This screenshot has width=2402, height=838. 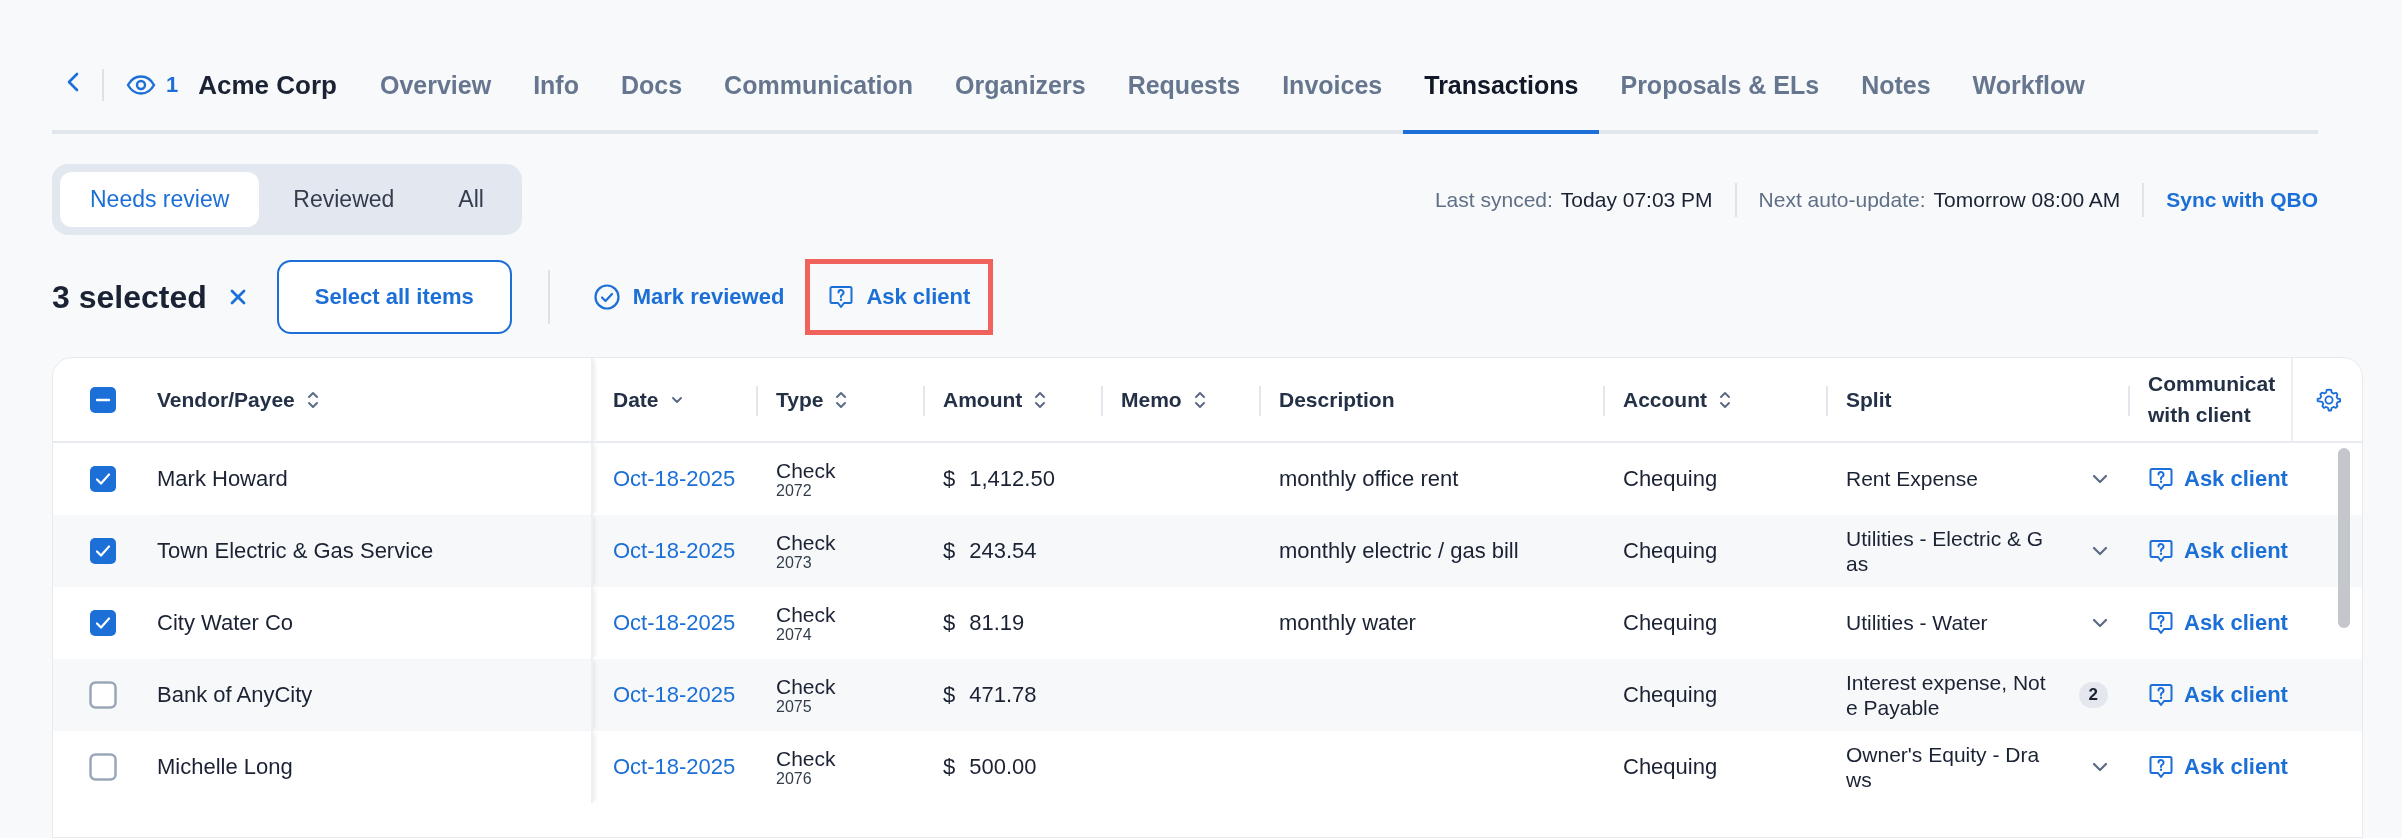 I want to click on select-all-checkbox, so click(x=103, y=399).